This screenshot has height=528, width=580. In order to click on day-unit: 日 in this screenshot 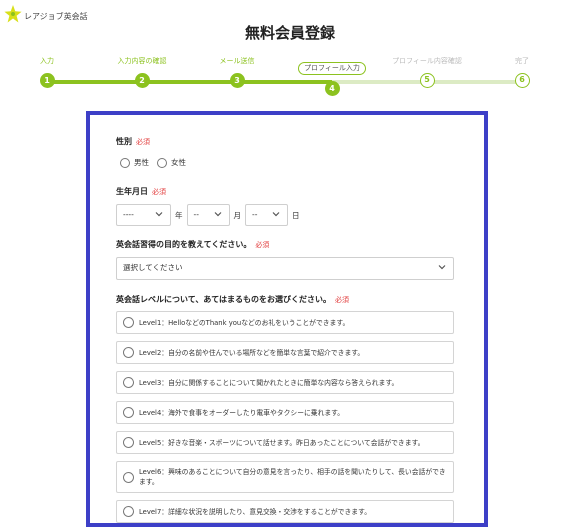, I will do `click(296, 215)`.